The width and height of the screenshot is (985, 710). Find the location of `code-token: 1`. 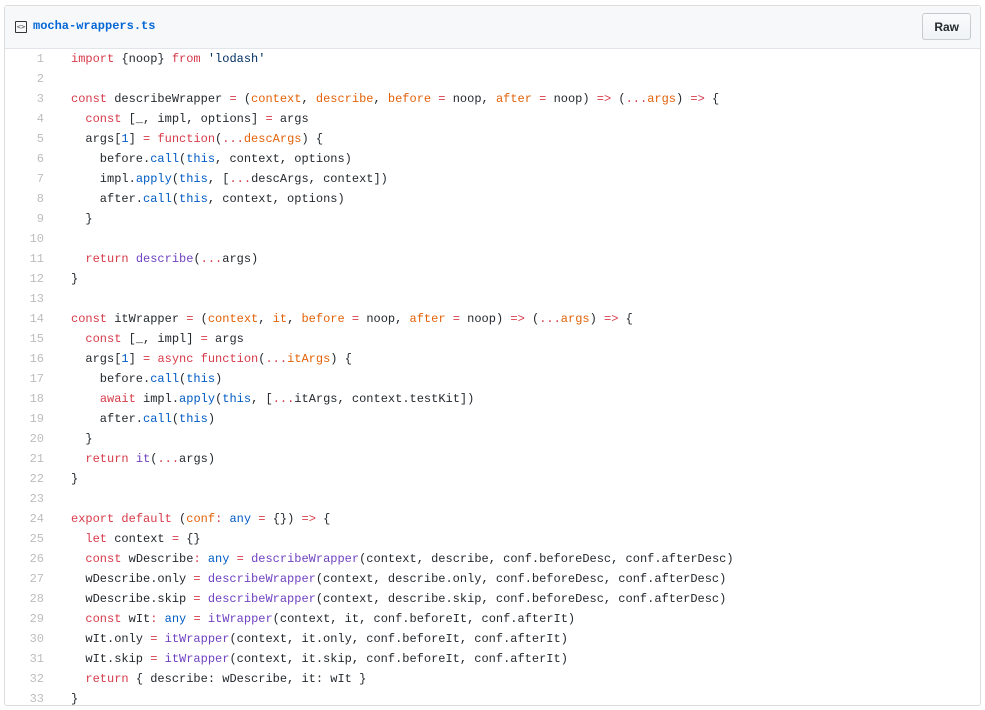

code-token: 1 is located at coordinates (125, 139).